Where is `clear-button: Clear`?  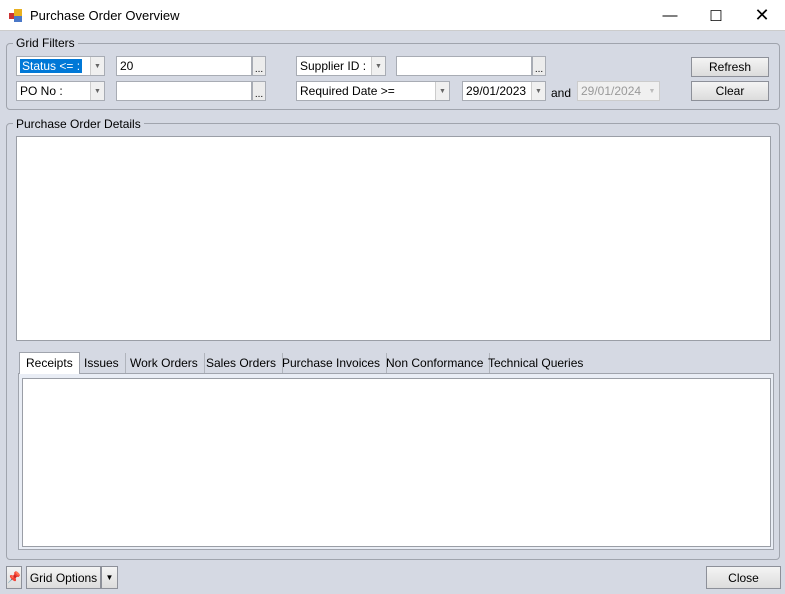 clear-button: Clear is located at coordinates (730, 91).